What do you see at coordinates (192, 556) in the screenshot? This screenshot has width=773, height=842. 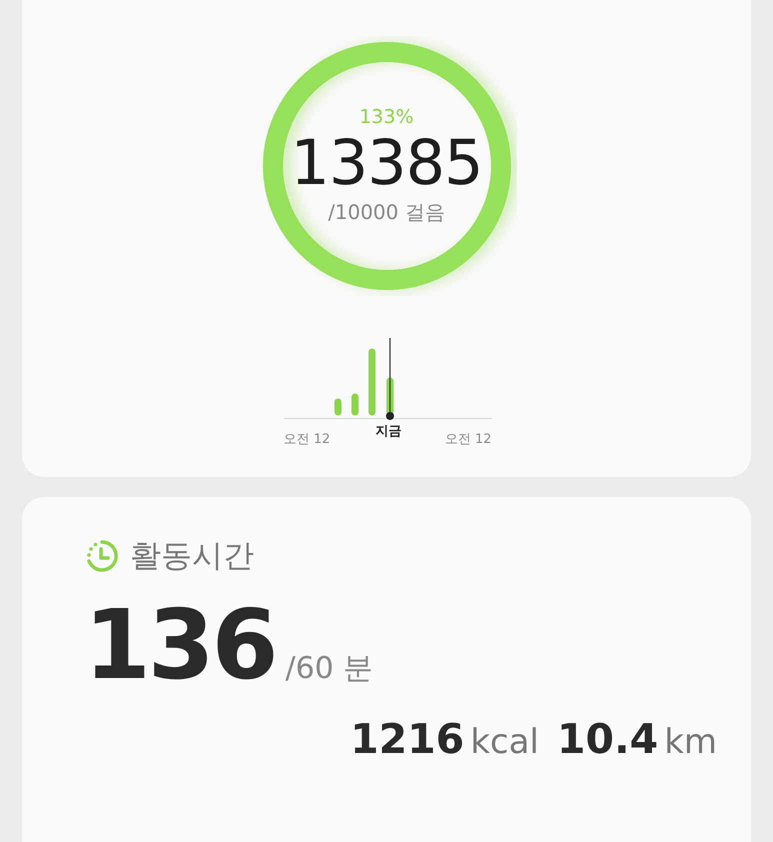 I see `activity-title: 활동시간` at bounding box center [192, 556].